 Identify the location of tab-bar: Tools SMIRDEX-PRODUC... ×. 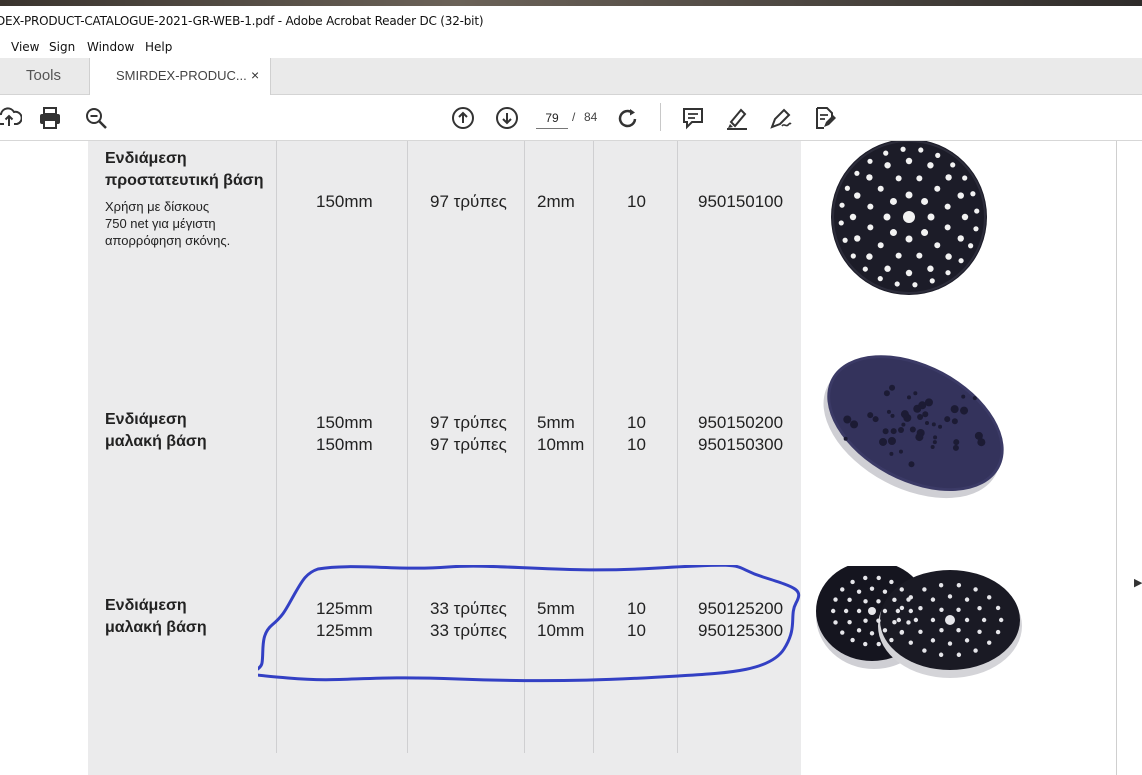
(571, 76).